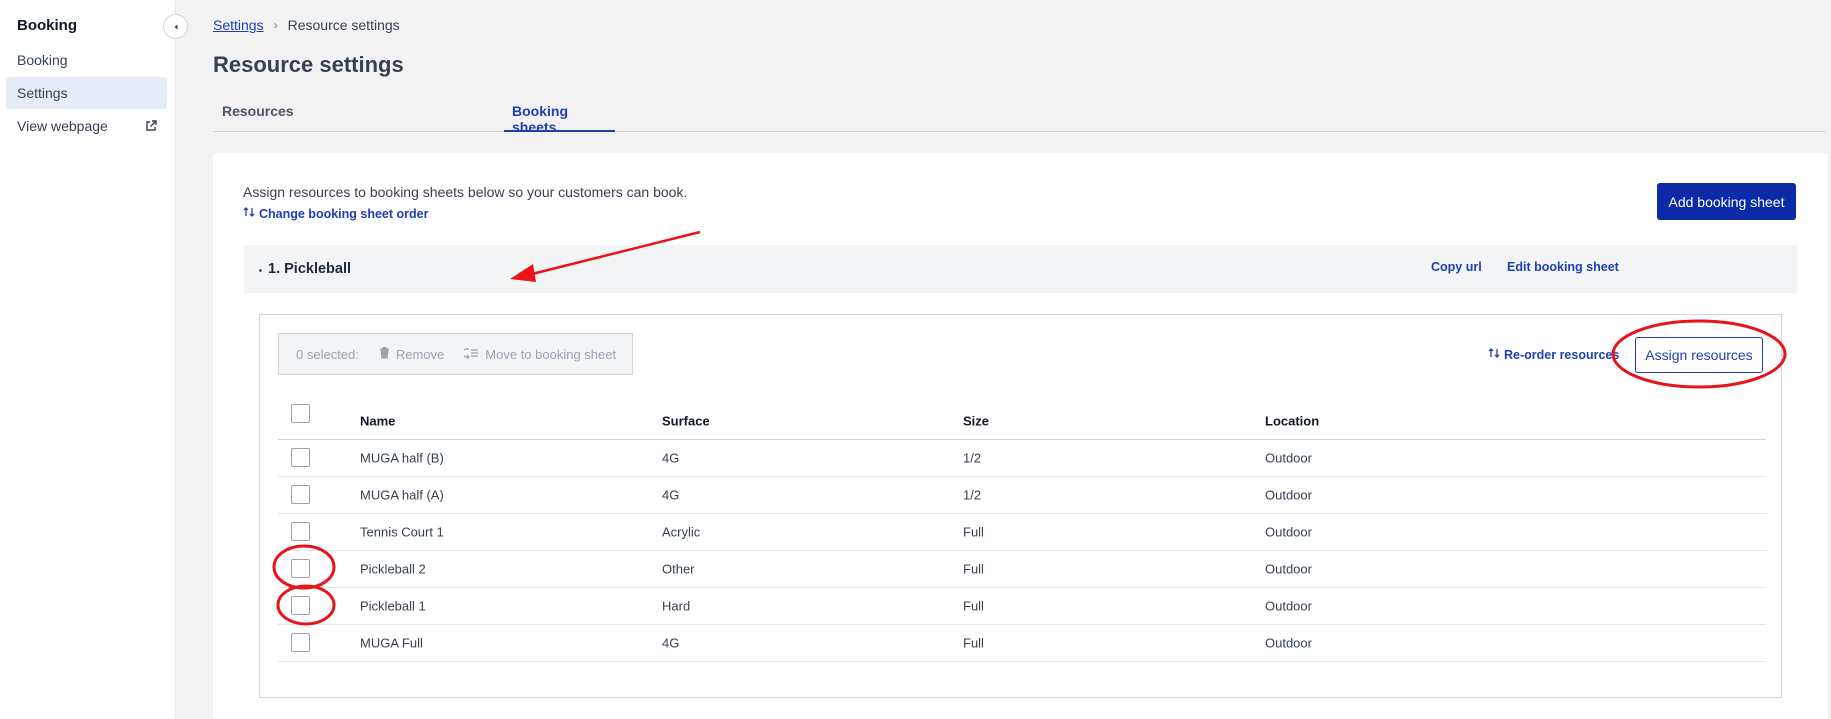 The image size is (1831, 719). I want to click on selected-count: 0 selected:, so click(327, 354).